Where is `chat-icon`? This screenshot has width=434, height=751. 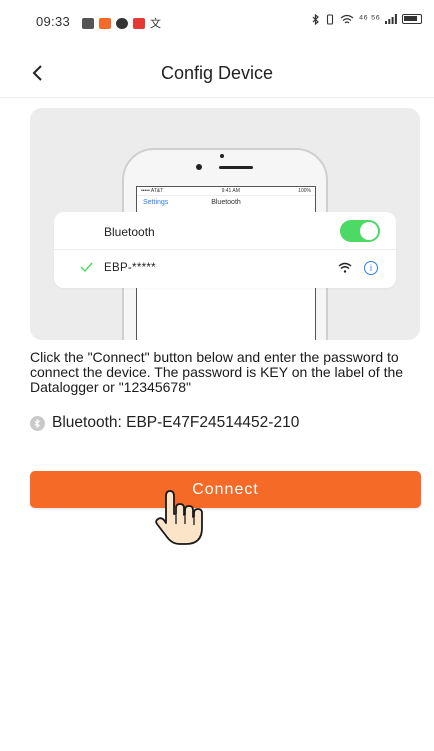
chat-icon is located at coordinates (122, 23).